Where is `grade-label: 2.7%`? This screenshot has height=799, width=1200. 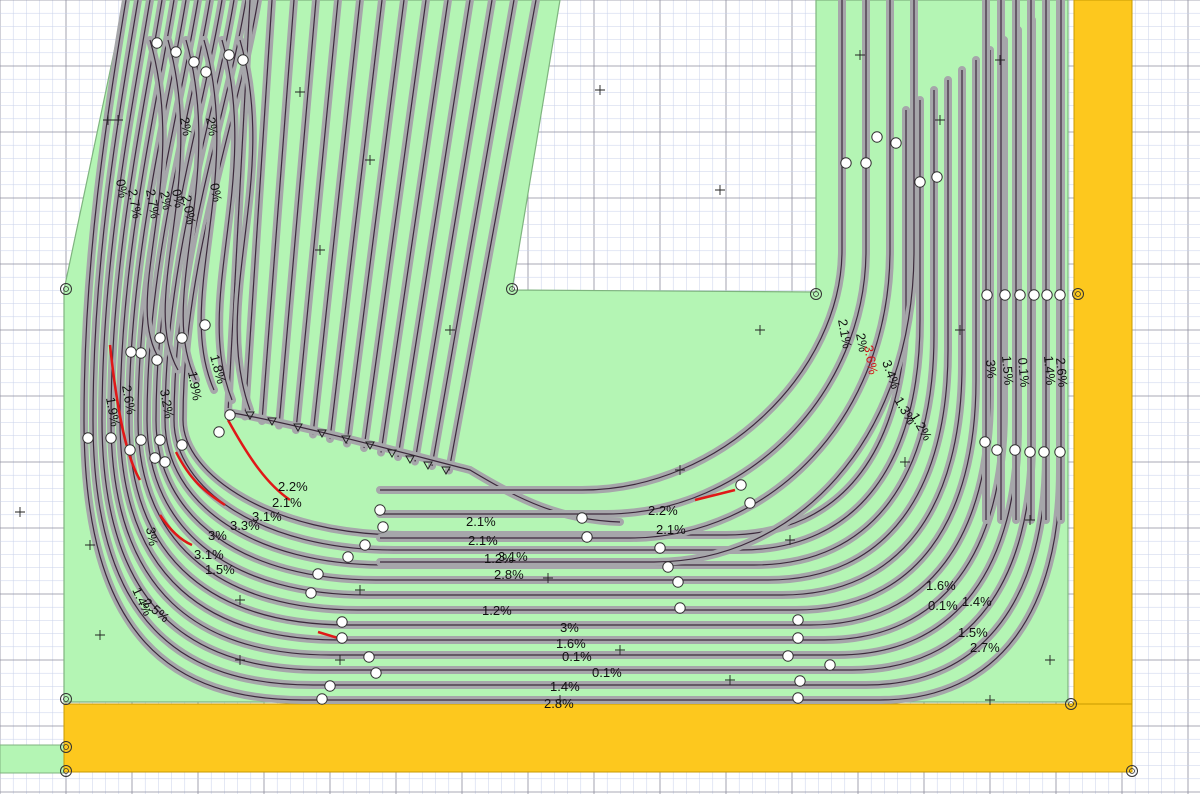 grade-label: 2.7% is located at coordinates (985, 647).